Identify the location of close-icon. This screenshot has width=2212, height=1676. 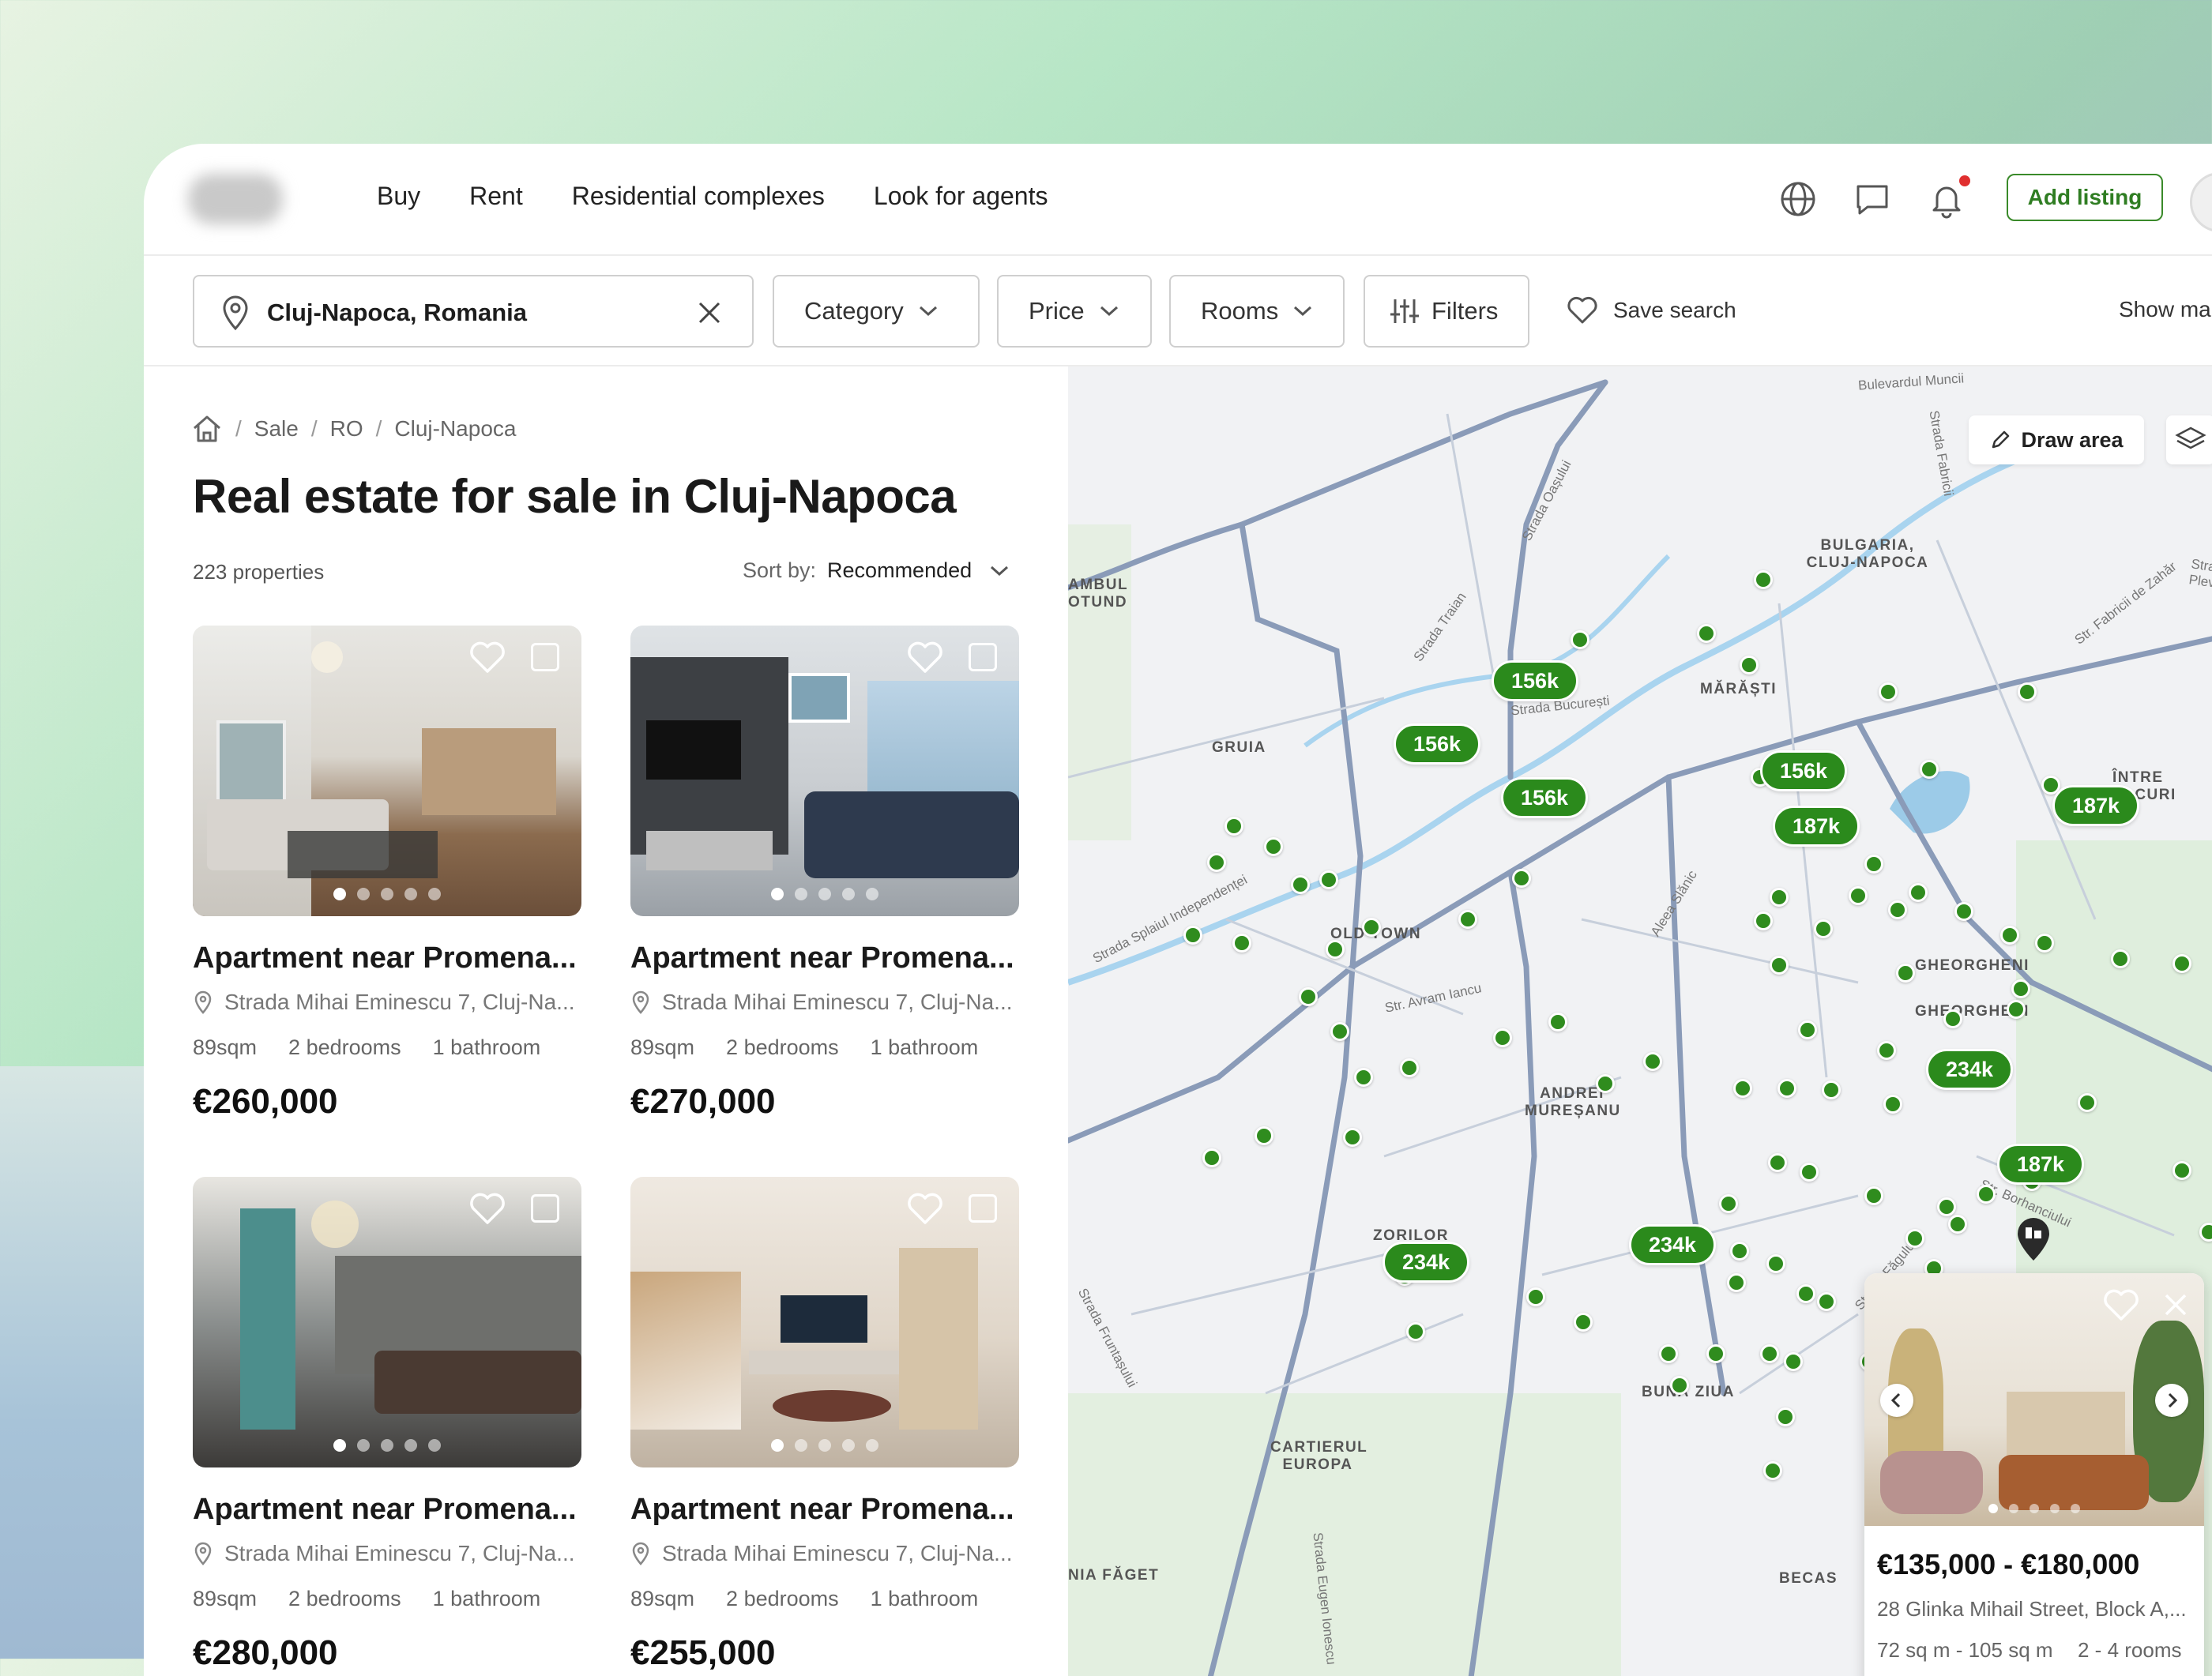
(2176, 1305).